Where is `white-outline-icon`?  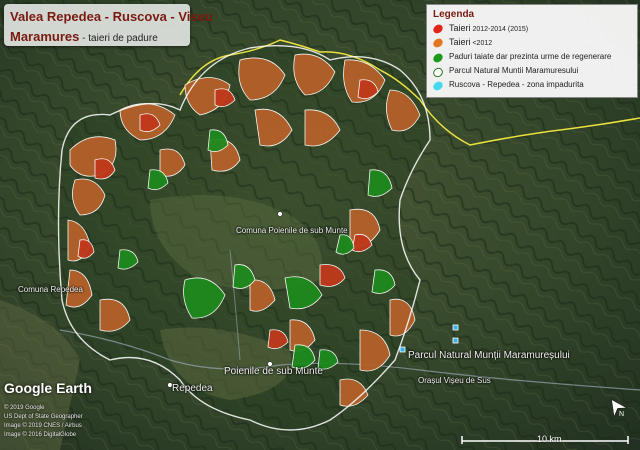 white-outline-icon is located at coordinates (438, 72).